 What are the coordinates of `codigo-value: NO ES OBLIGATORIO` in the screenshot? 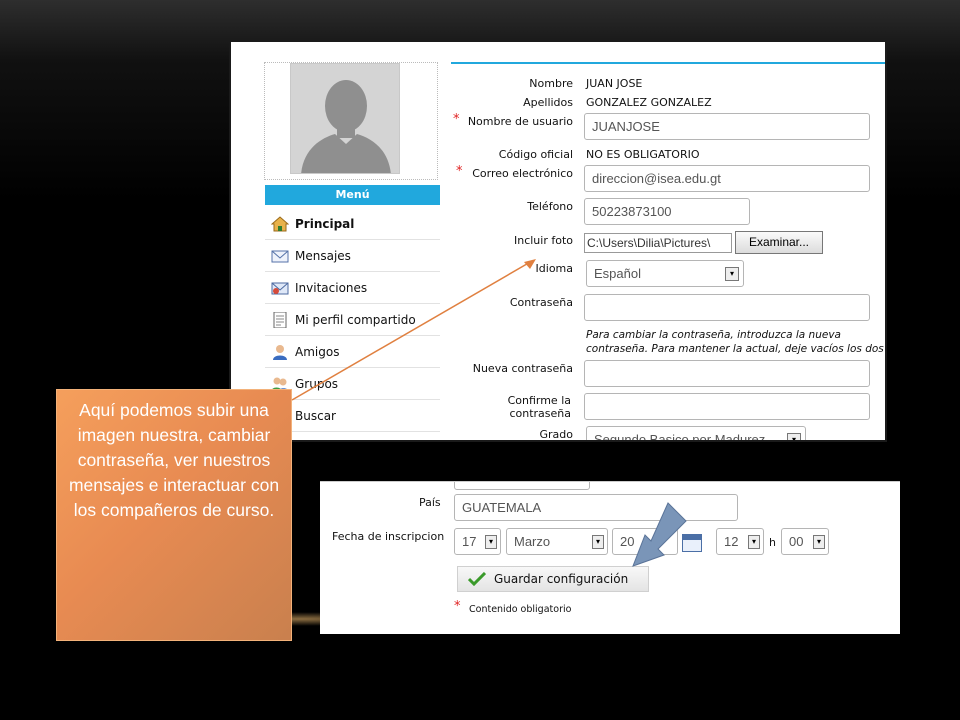 It's located at (643, 154).